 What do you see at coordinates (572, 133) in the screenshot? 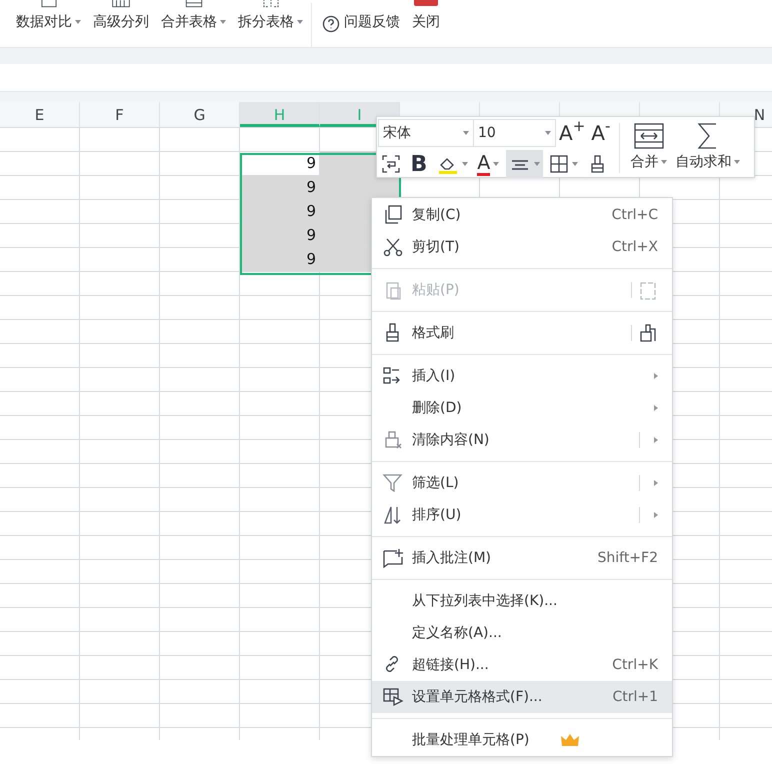
I see `increase-font-button: A$^{+}$` at bounding box center [572, 133].